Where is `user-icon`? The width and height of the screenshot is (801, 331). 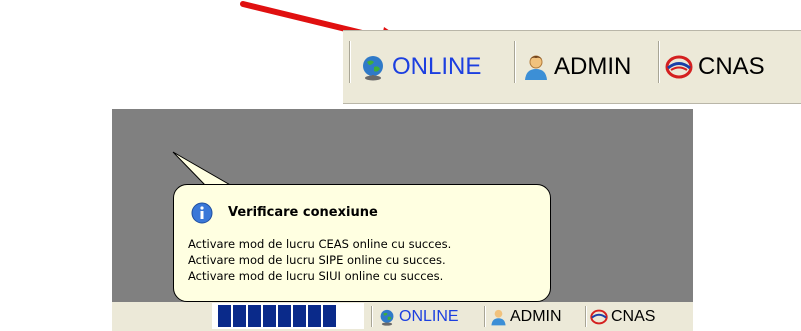 user-icon is located at coordinates (498, 317).